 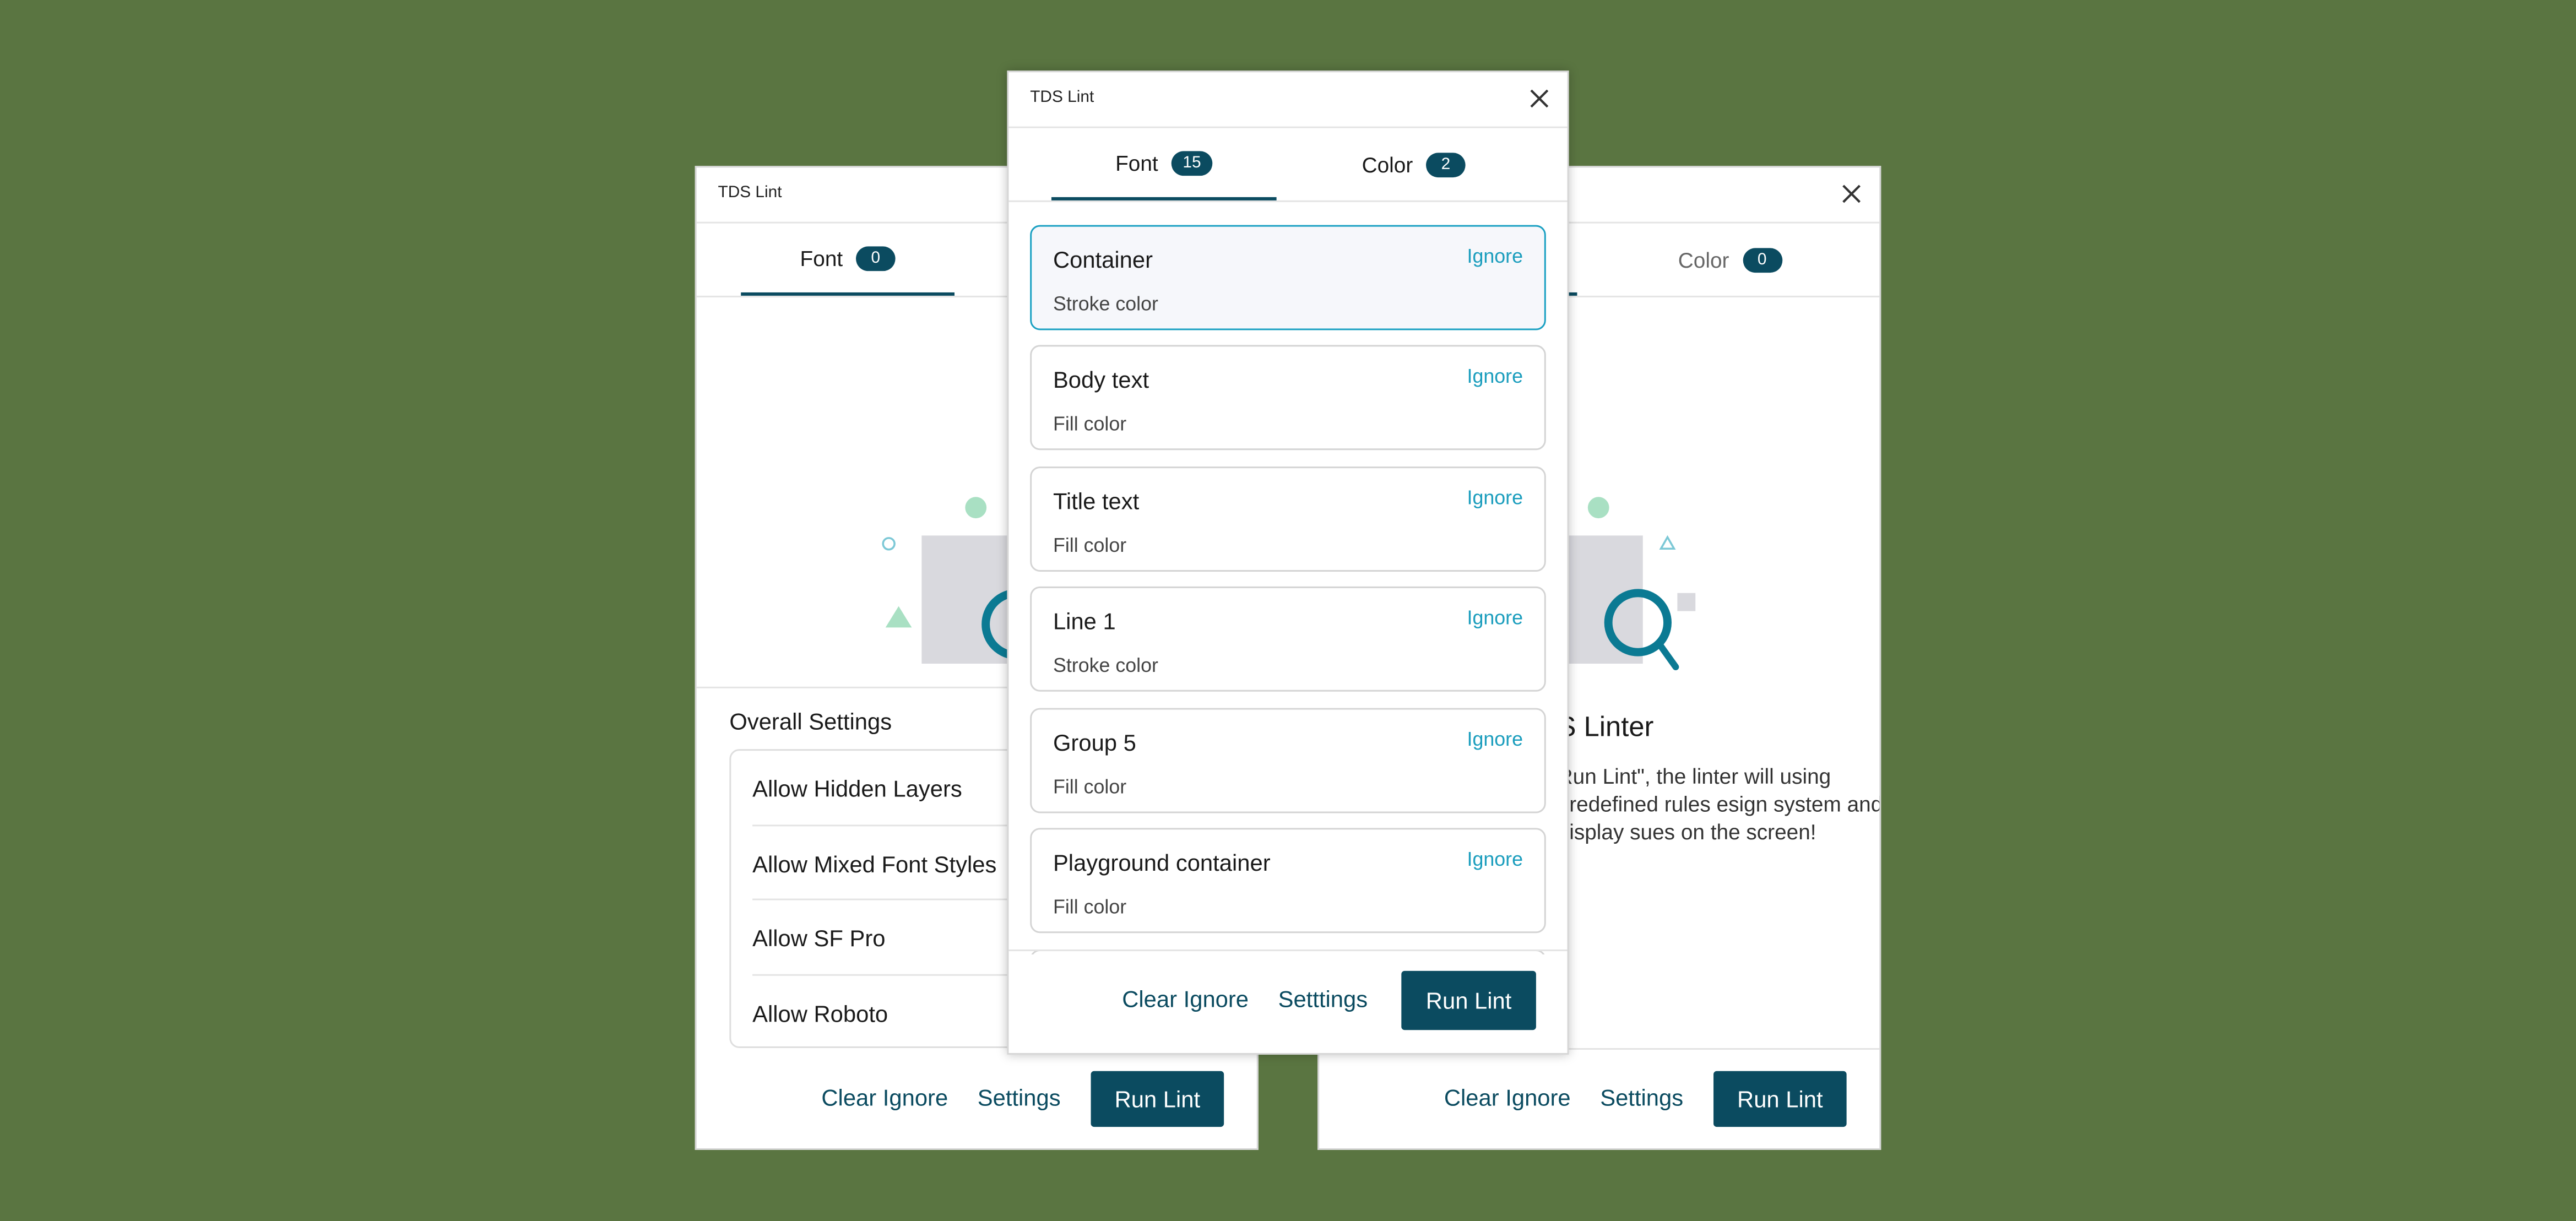 I want to click on issue-card: Body text Fill color Ignore, so click(x=1288, y=398).